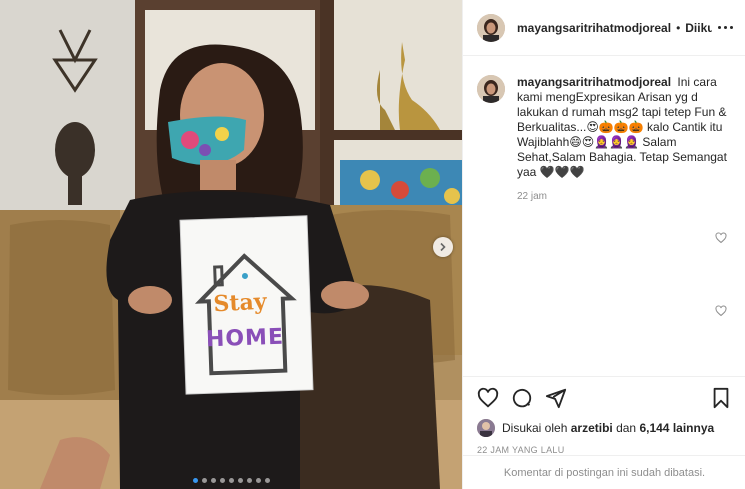  I want to click on likes-prefix: Disukai oleh, so click(535, 428).